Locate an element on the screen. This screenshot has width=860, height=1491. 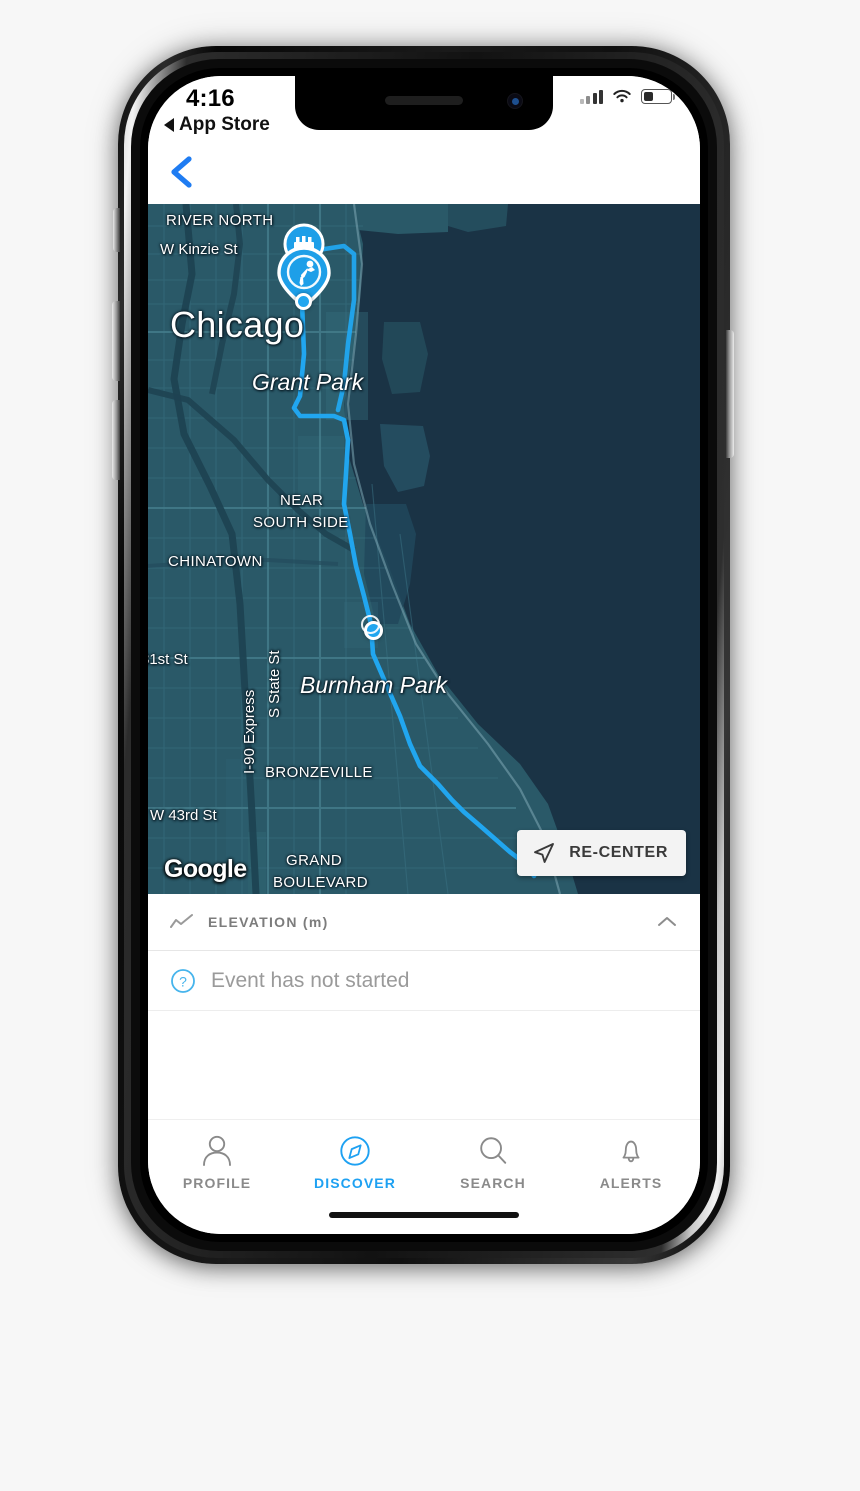
navigation-bar is located at coordinates (424, 173).